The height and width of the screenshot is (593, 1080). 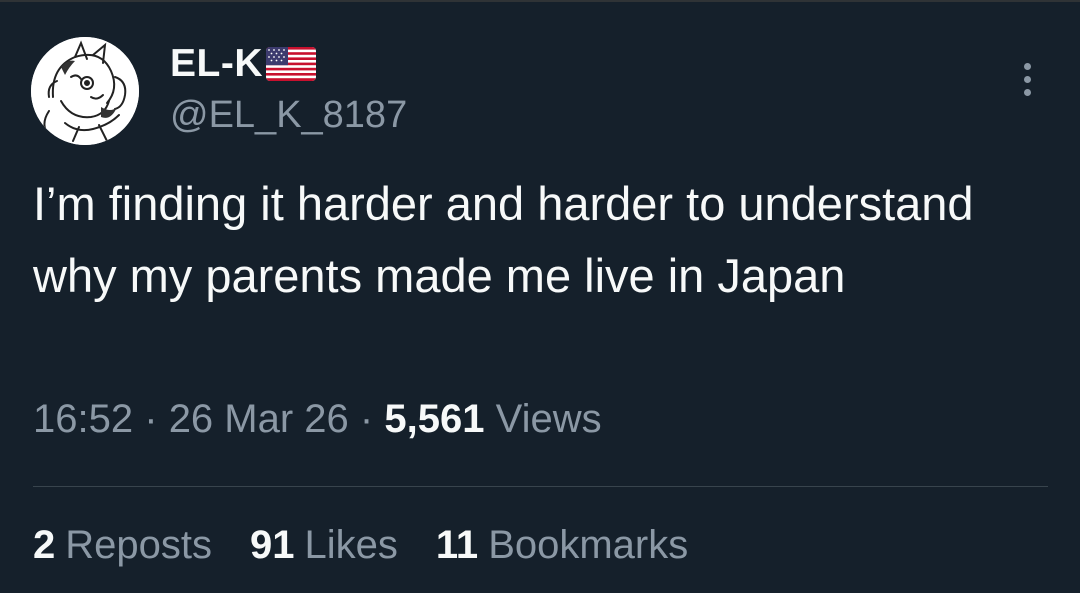 I want to click on tweet-meta: 16:52 · 26 Mar 26 · 5,561 Views, so click(x=317, y=419).